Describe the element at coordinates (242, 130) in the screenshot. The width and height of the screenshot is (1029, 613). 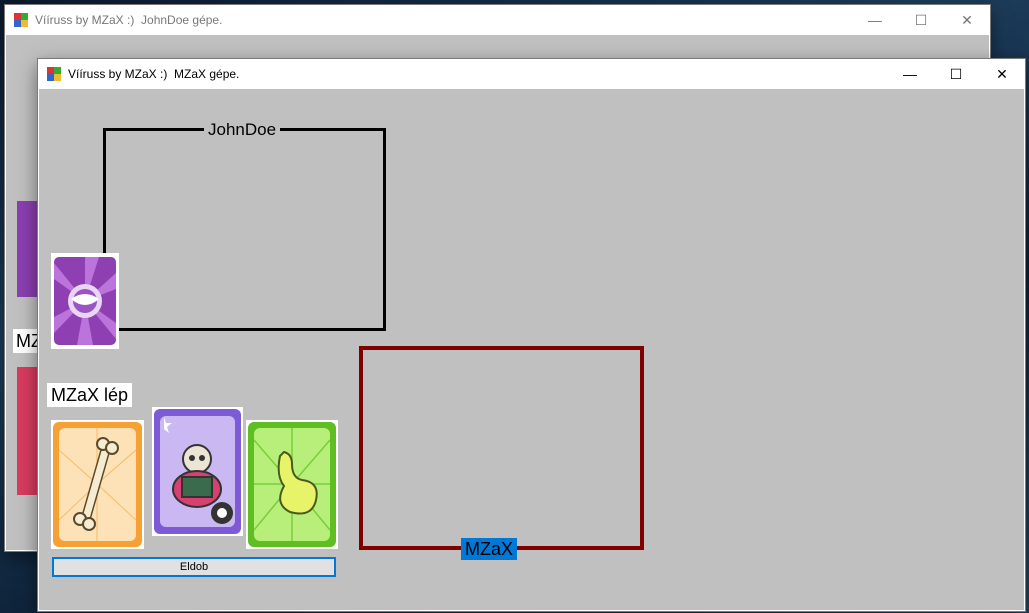
I see `opponent-name: JohnDoe` at that location.